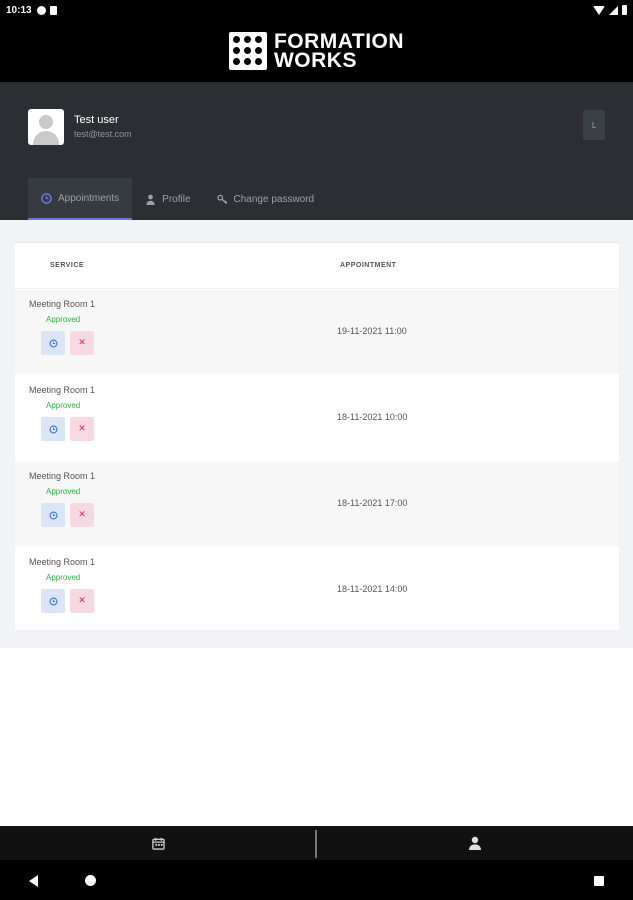 The height and width of the screenshot is (900, 633). I want to click on appointment-datetime: 18-11-2021 10:00, so click(372, 417).